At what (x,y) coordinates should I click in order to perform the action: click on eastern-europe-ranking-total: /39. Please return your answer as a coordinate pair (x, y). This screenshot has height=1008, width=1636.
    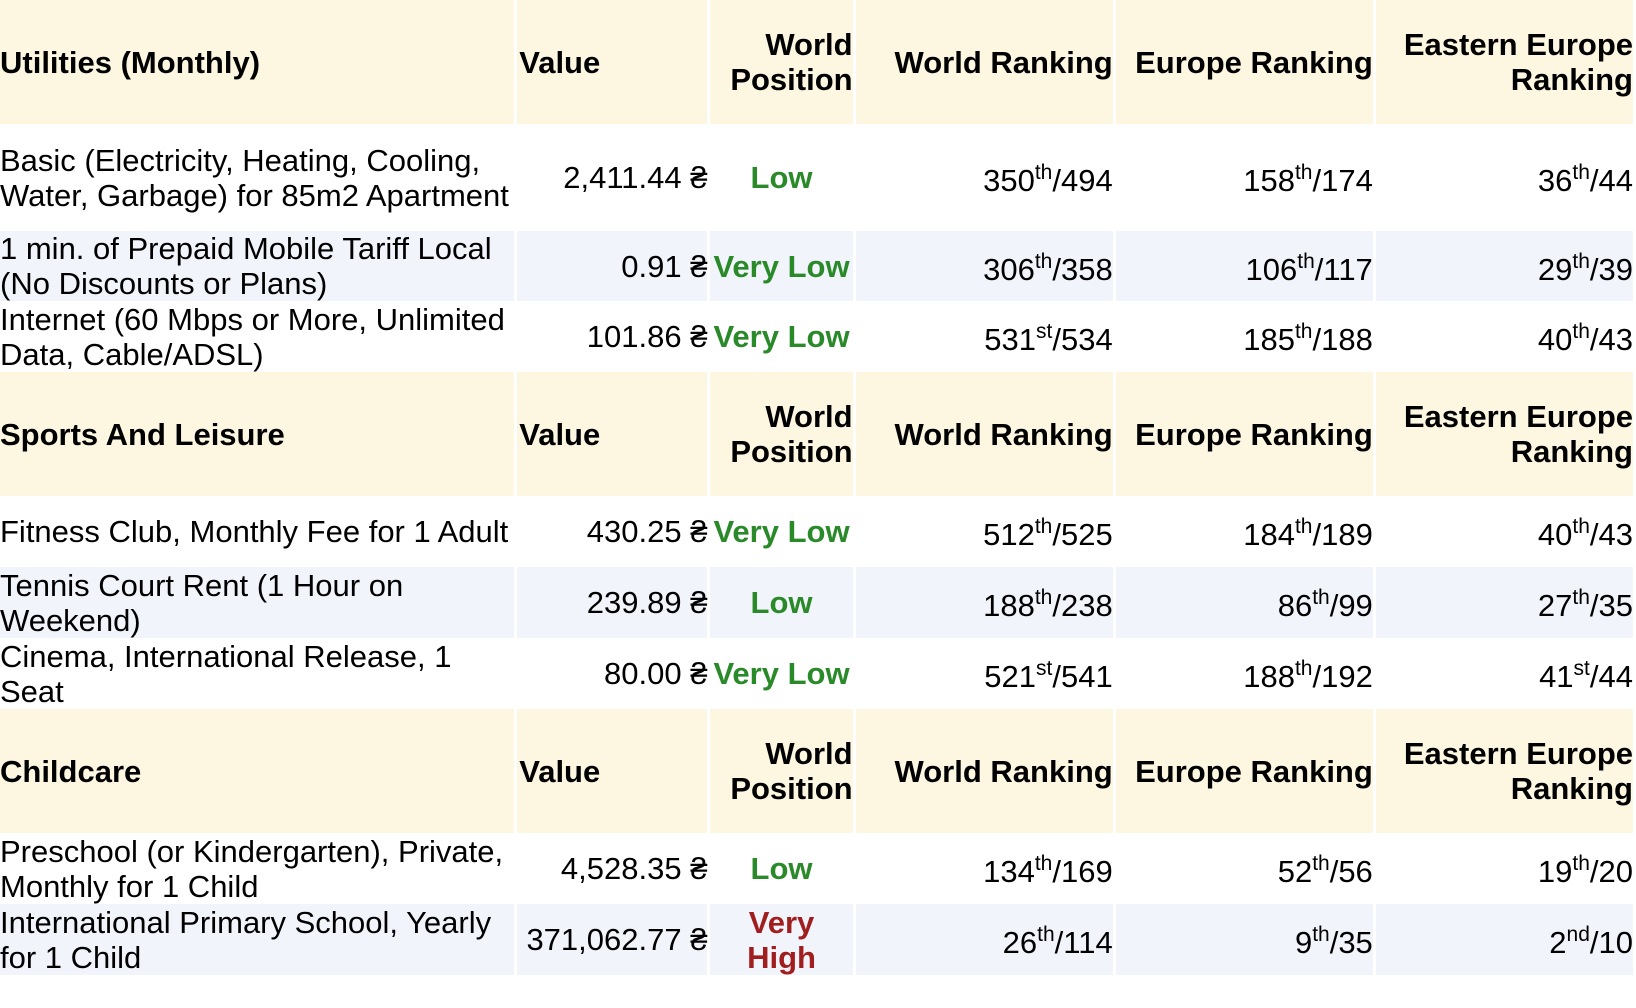
    Looking at the image, I should click on (1611, 269).